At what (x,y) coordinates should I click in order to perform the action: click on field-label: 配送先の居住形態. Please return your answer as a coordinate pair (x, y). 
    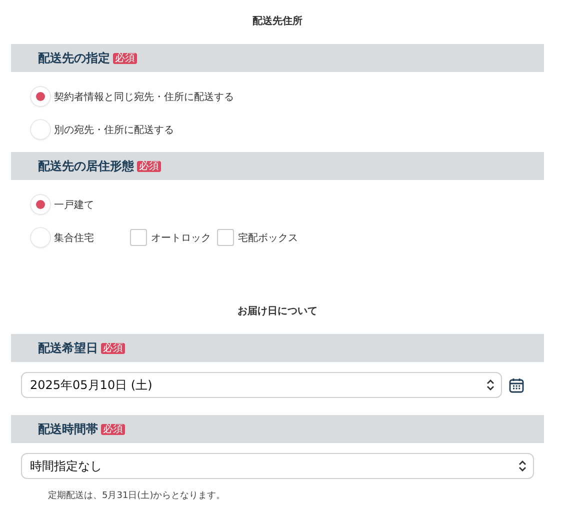
    Looking at the image, I should click on (86, 166).